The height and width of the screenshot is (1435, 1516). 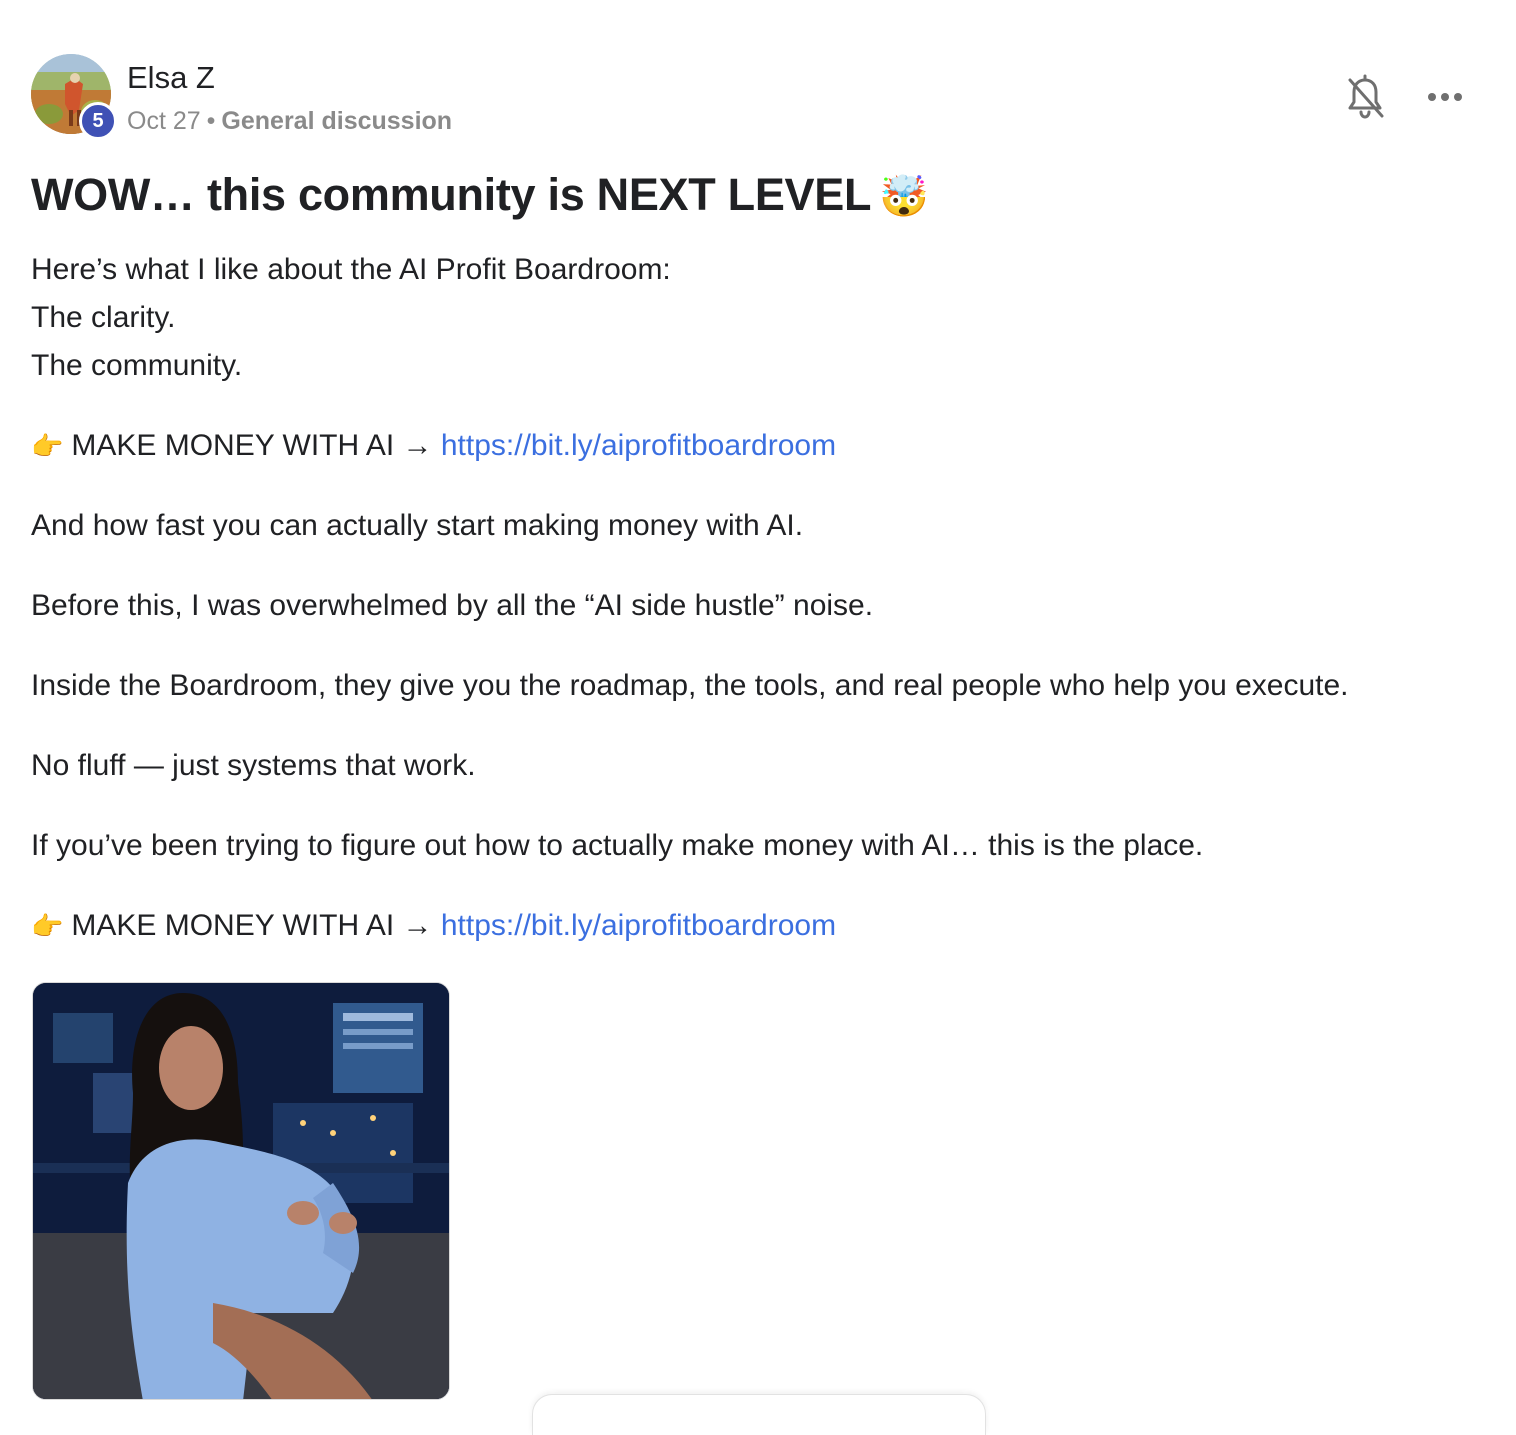 I want to click on floating-action-bar, so click(x=759, y=1414).